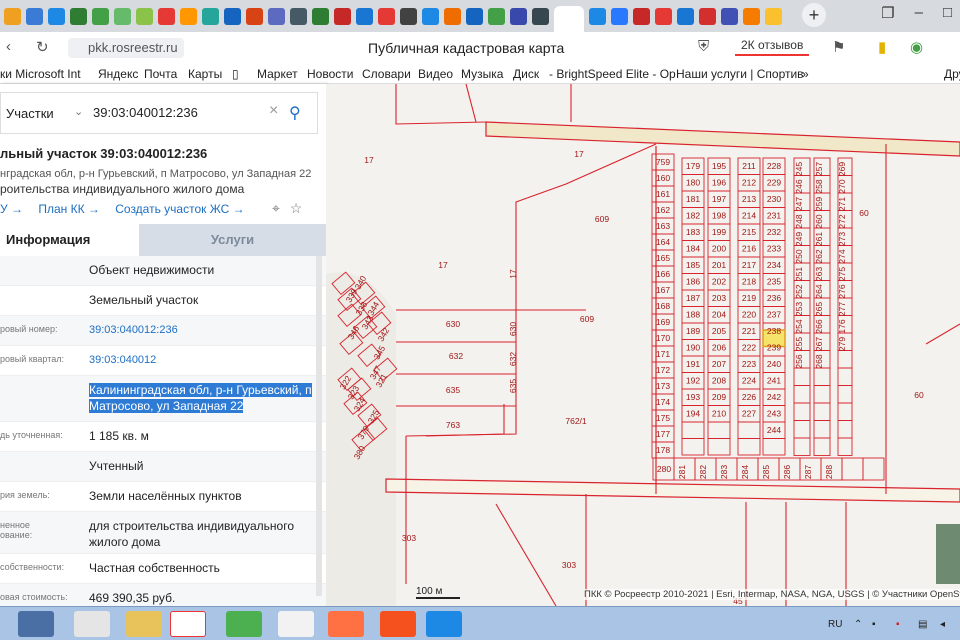 This screenshot has width=960, height=640. I want to click on bookmark-item: - BrightSpeed Elite - Op, so click(612, 74).